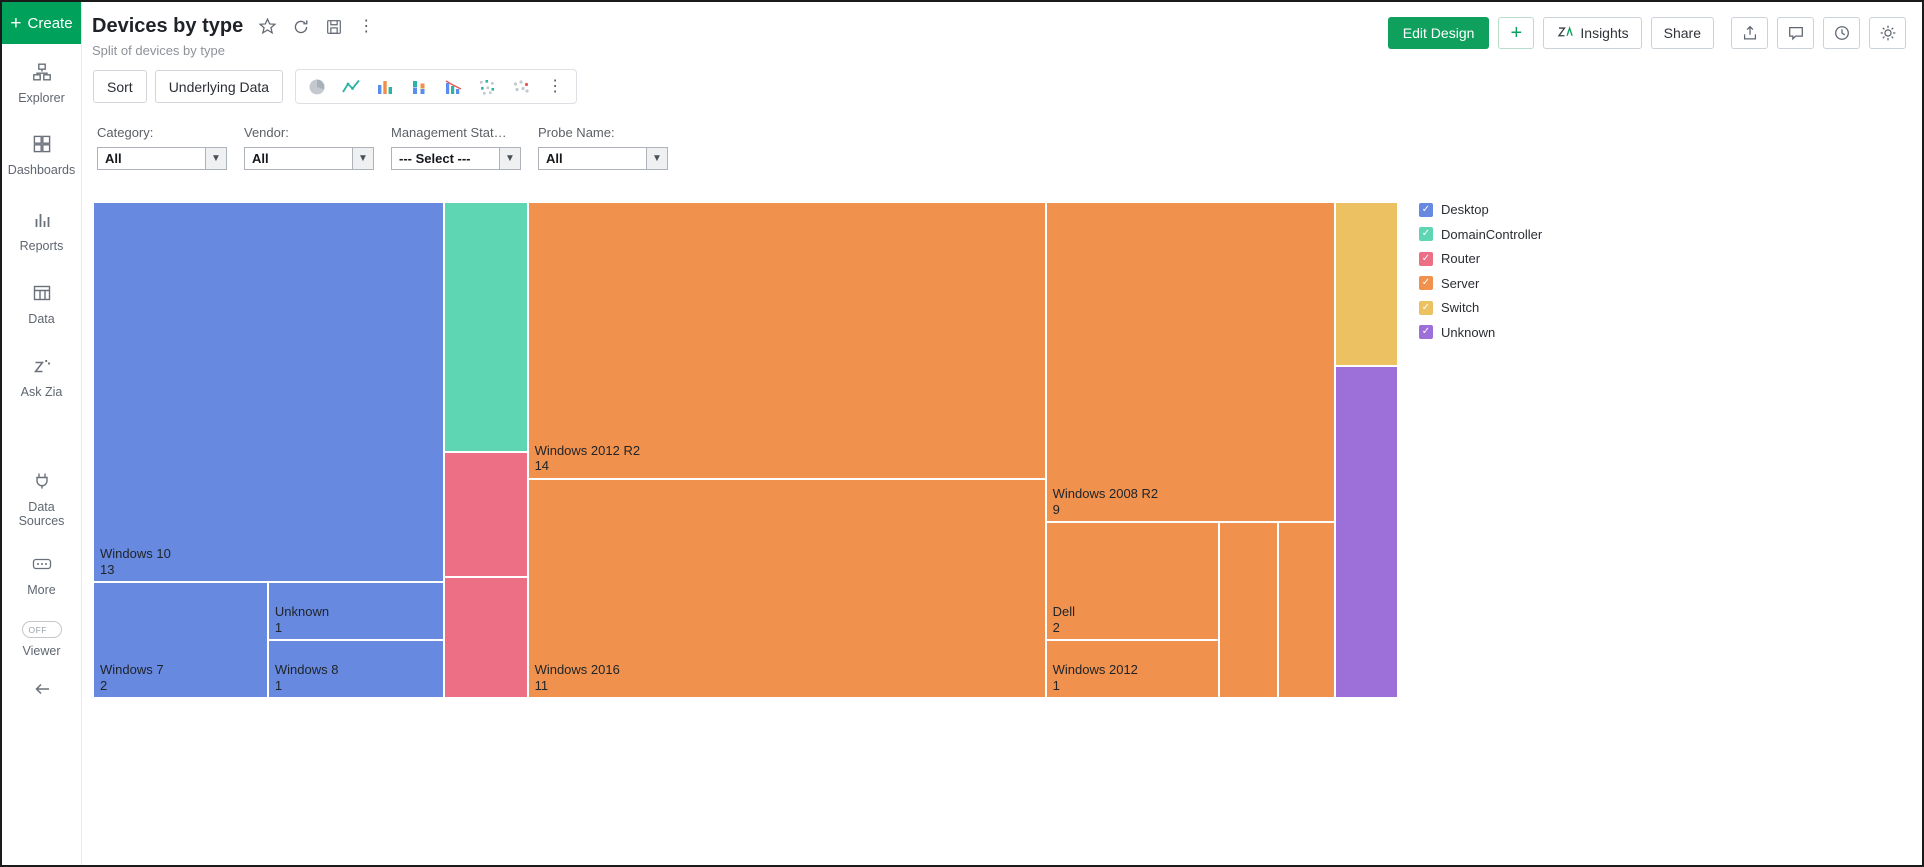 The height and width of the screenshot is (867, 1924). What do you see at coordinates (309, 158) in the screenshot?
I see `vendor-select: All ▼` at bounding box center [309, 158].